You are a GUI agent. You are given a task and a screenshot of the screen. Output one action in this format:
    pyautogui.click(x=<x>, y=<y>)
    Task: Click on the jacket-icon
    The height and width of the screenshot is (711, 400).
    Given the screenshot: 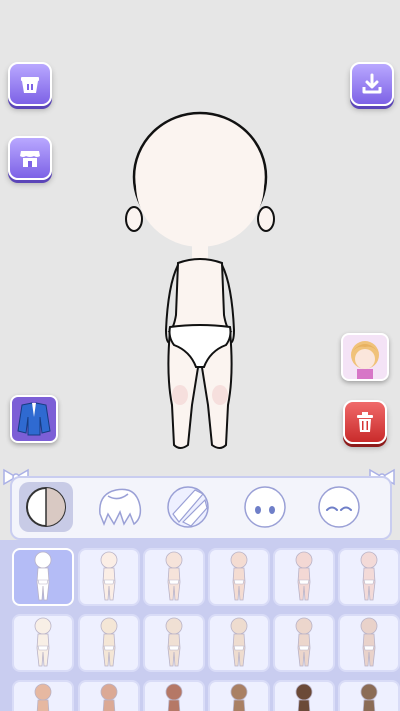 What is the action you would take?
    pyautogui.click(x=34, y=419)
    